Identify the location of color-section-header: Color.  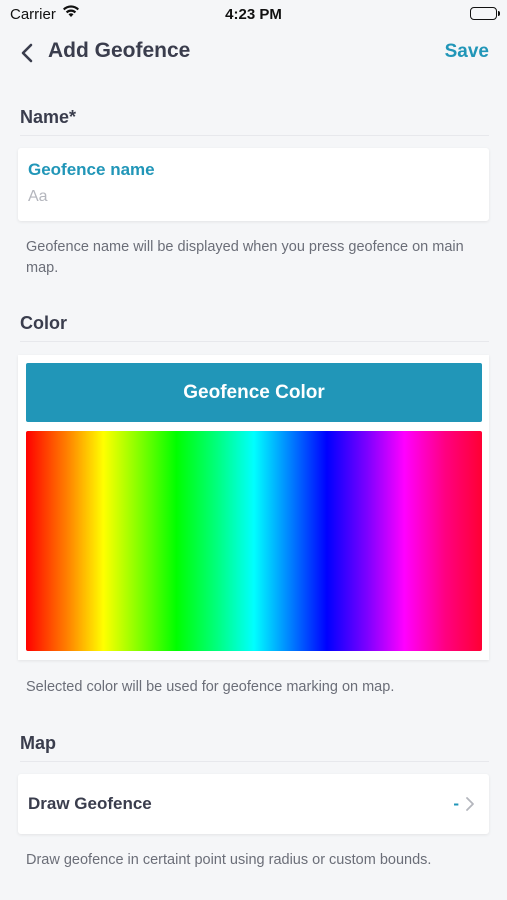
(254, 327).